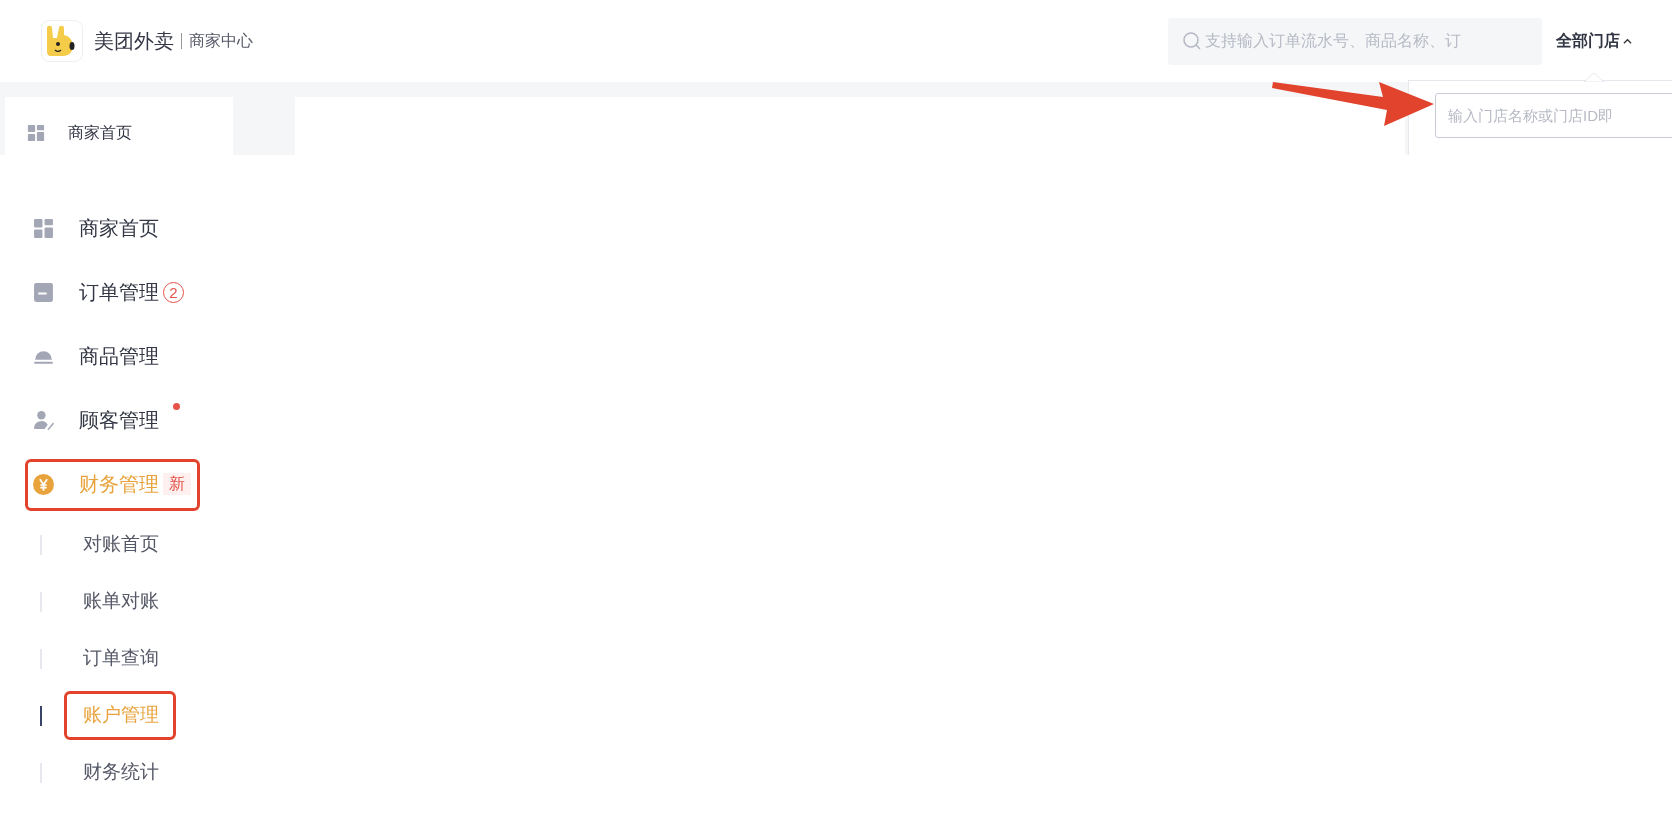 The height and width of the screenshot is (818, 1672). Describe the element at coordinates (119, 356) in the screenshot. I see `menu-item: 商品管理` at that location.